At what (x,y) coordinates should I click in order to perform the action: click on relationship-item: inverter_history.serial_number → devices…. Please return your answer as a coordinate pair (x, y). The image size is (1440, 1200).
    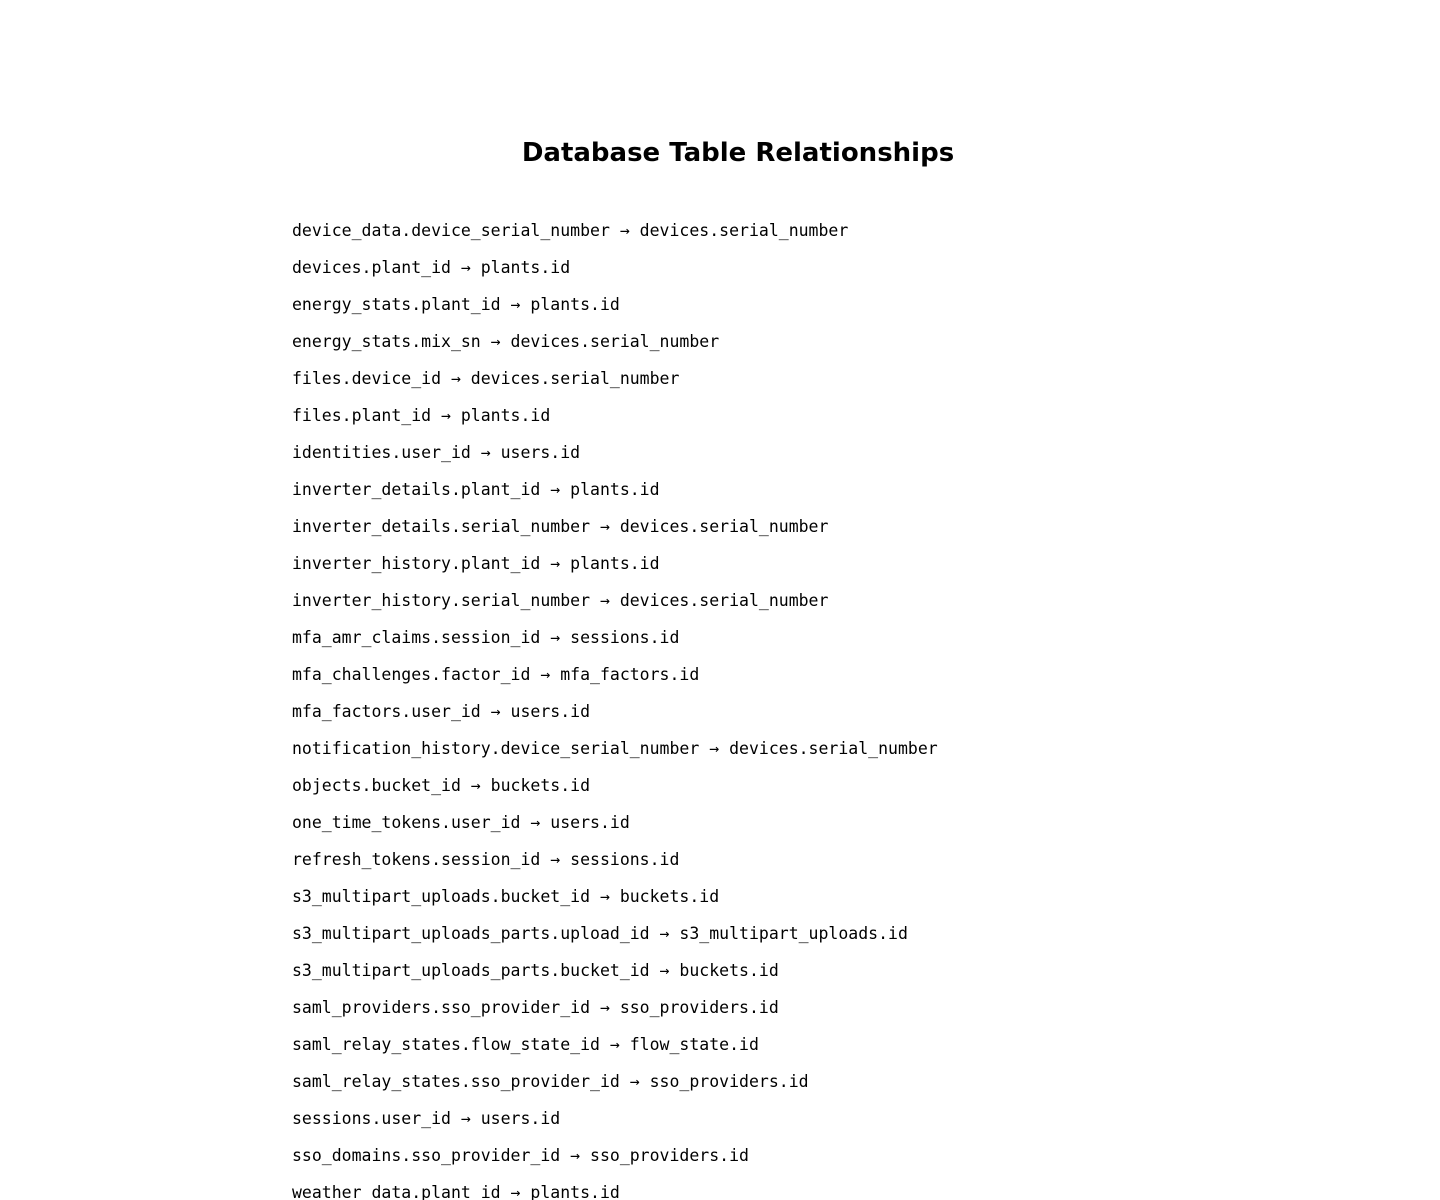
    Looking at the image, I should click on (560, 600).